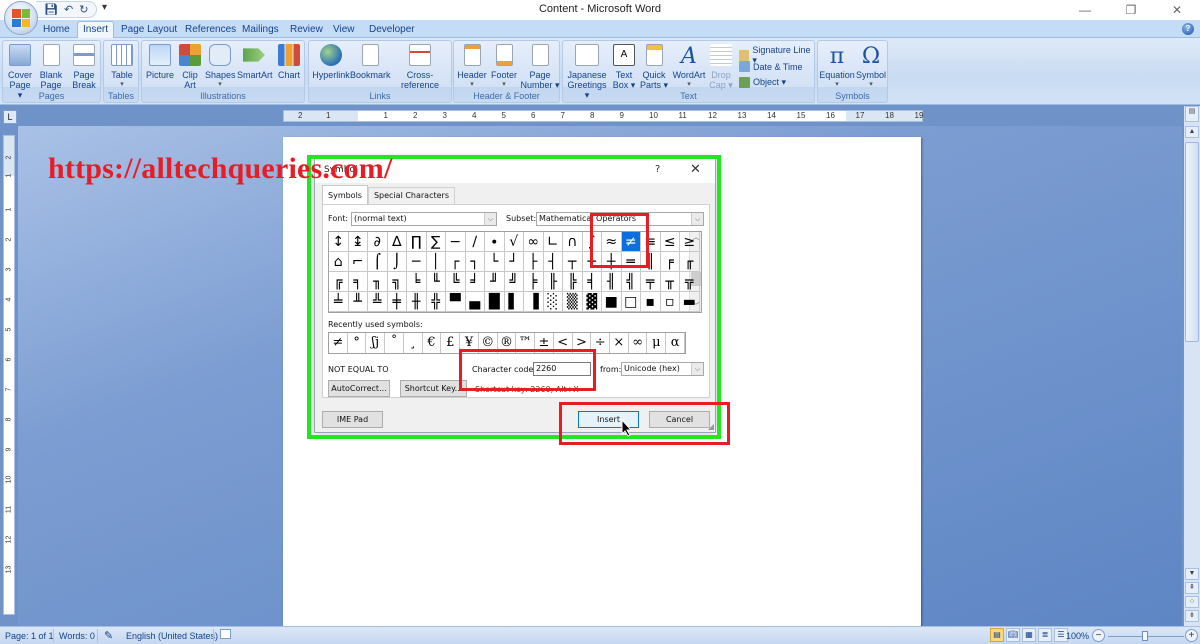 This screenshot has width=1200, height=644. Describe the element at coordinates (624, 67) in the screenshot. I see `text-box-button: A Text Box ▾` at that location.